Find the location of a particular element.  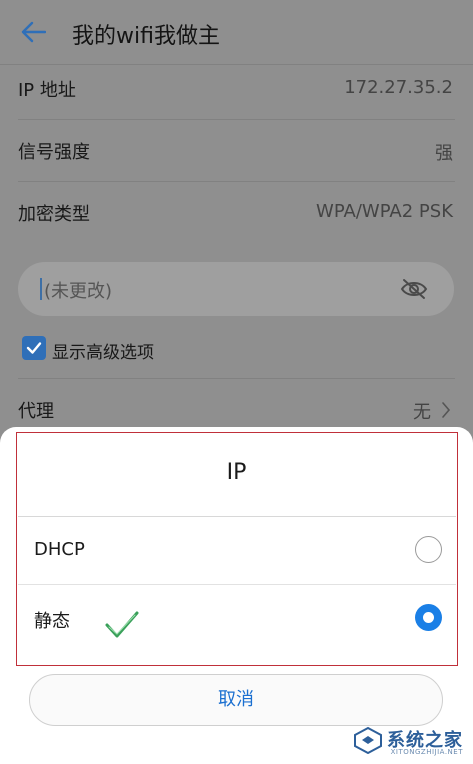

signal-strength-label: 信号强度 is located at coordinates (54, 152).